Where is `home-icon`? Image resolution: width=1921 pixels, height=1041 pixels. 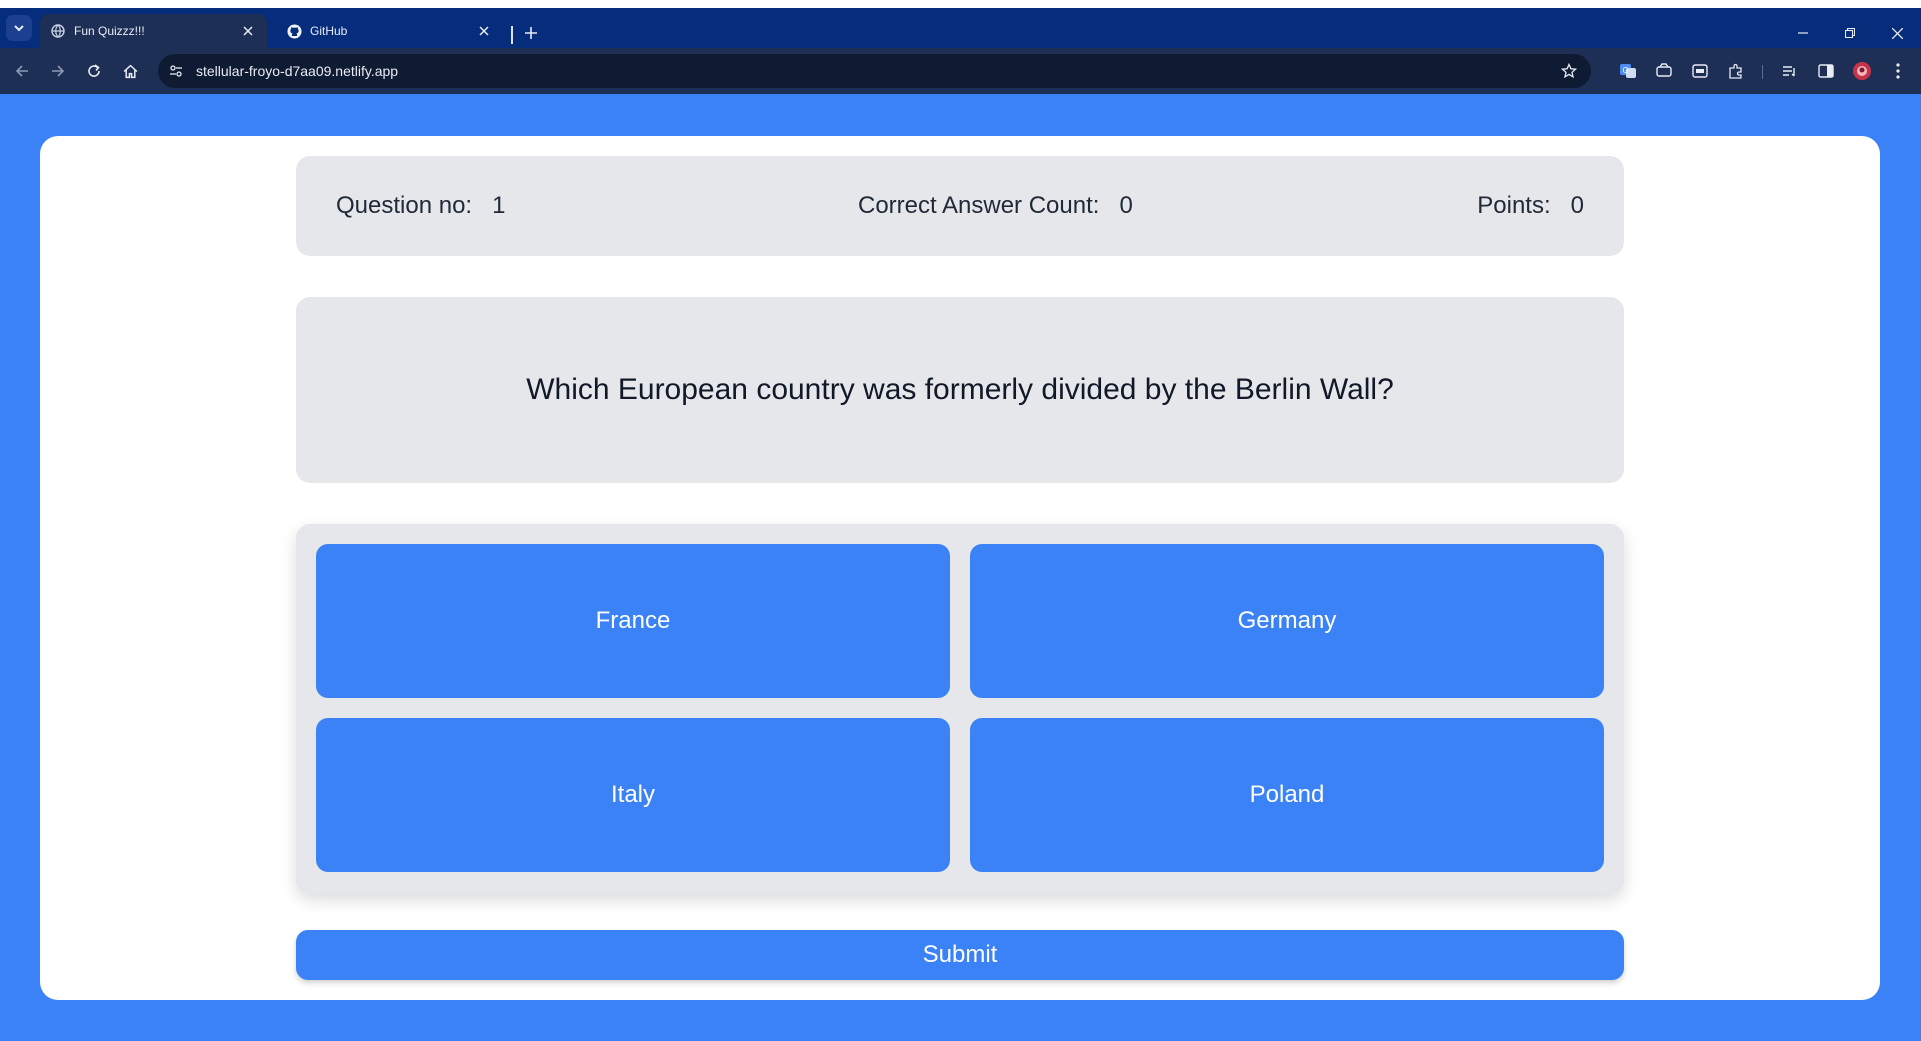 home-icon is located at coordinates (130, 71).